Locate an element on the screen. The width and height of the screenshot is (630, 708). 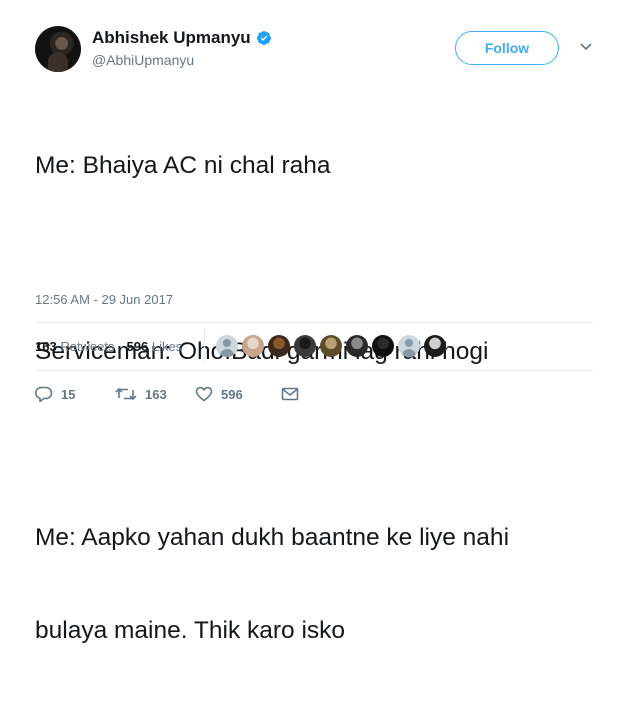
author-name-row: Abhishek Upmanyu is located at coordinates (182, 38).